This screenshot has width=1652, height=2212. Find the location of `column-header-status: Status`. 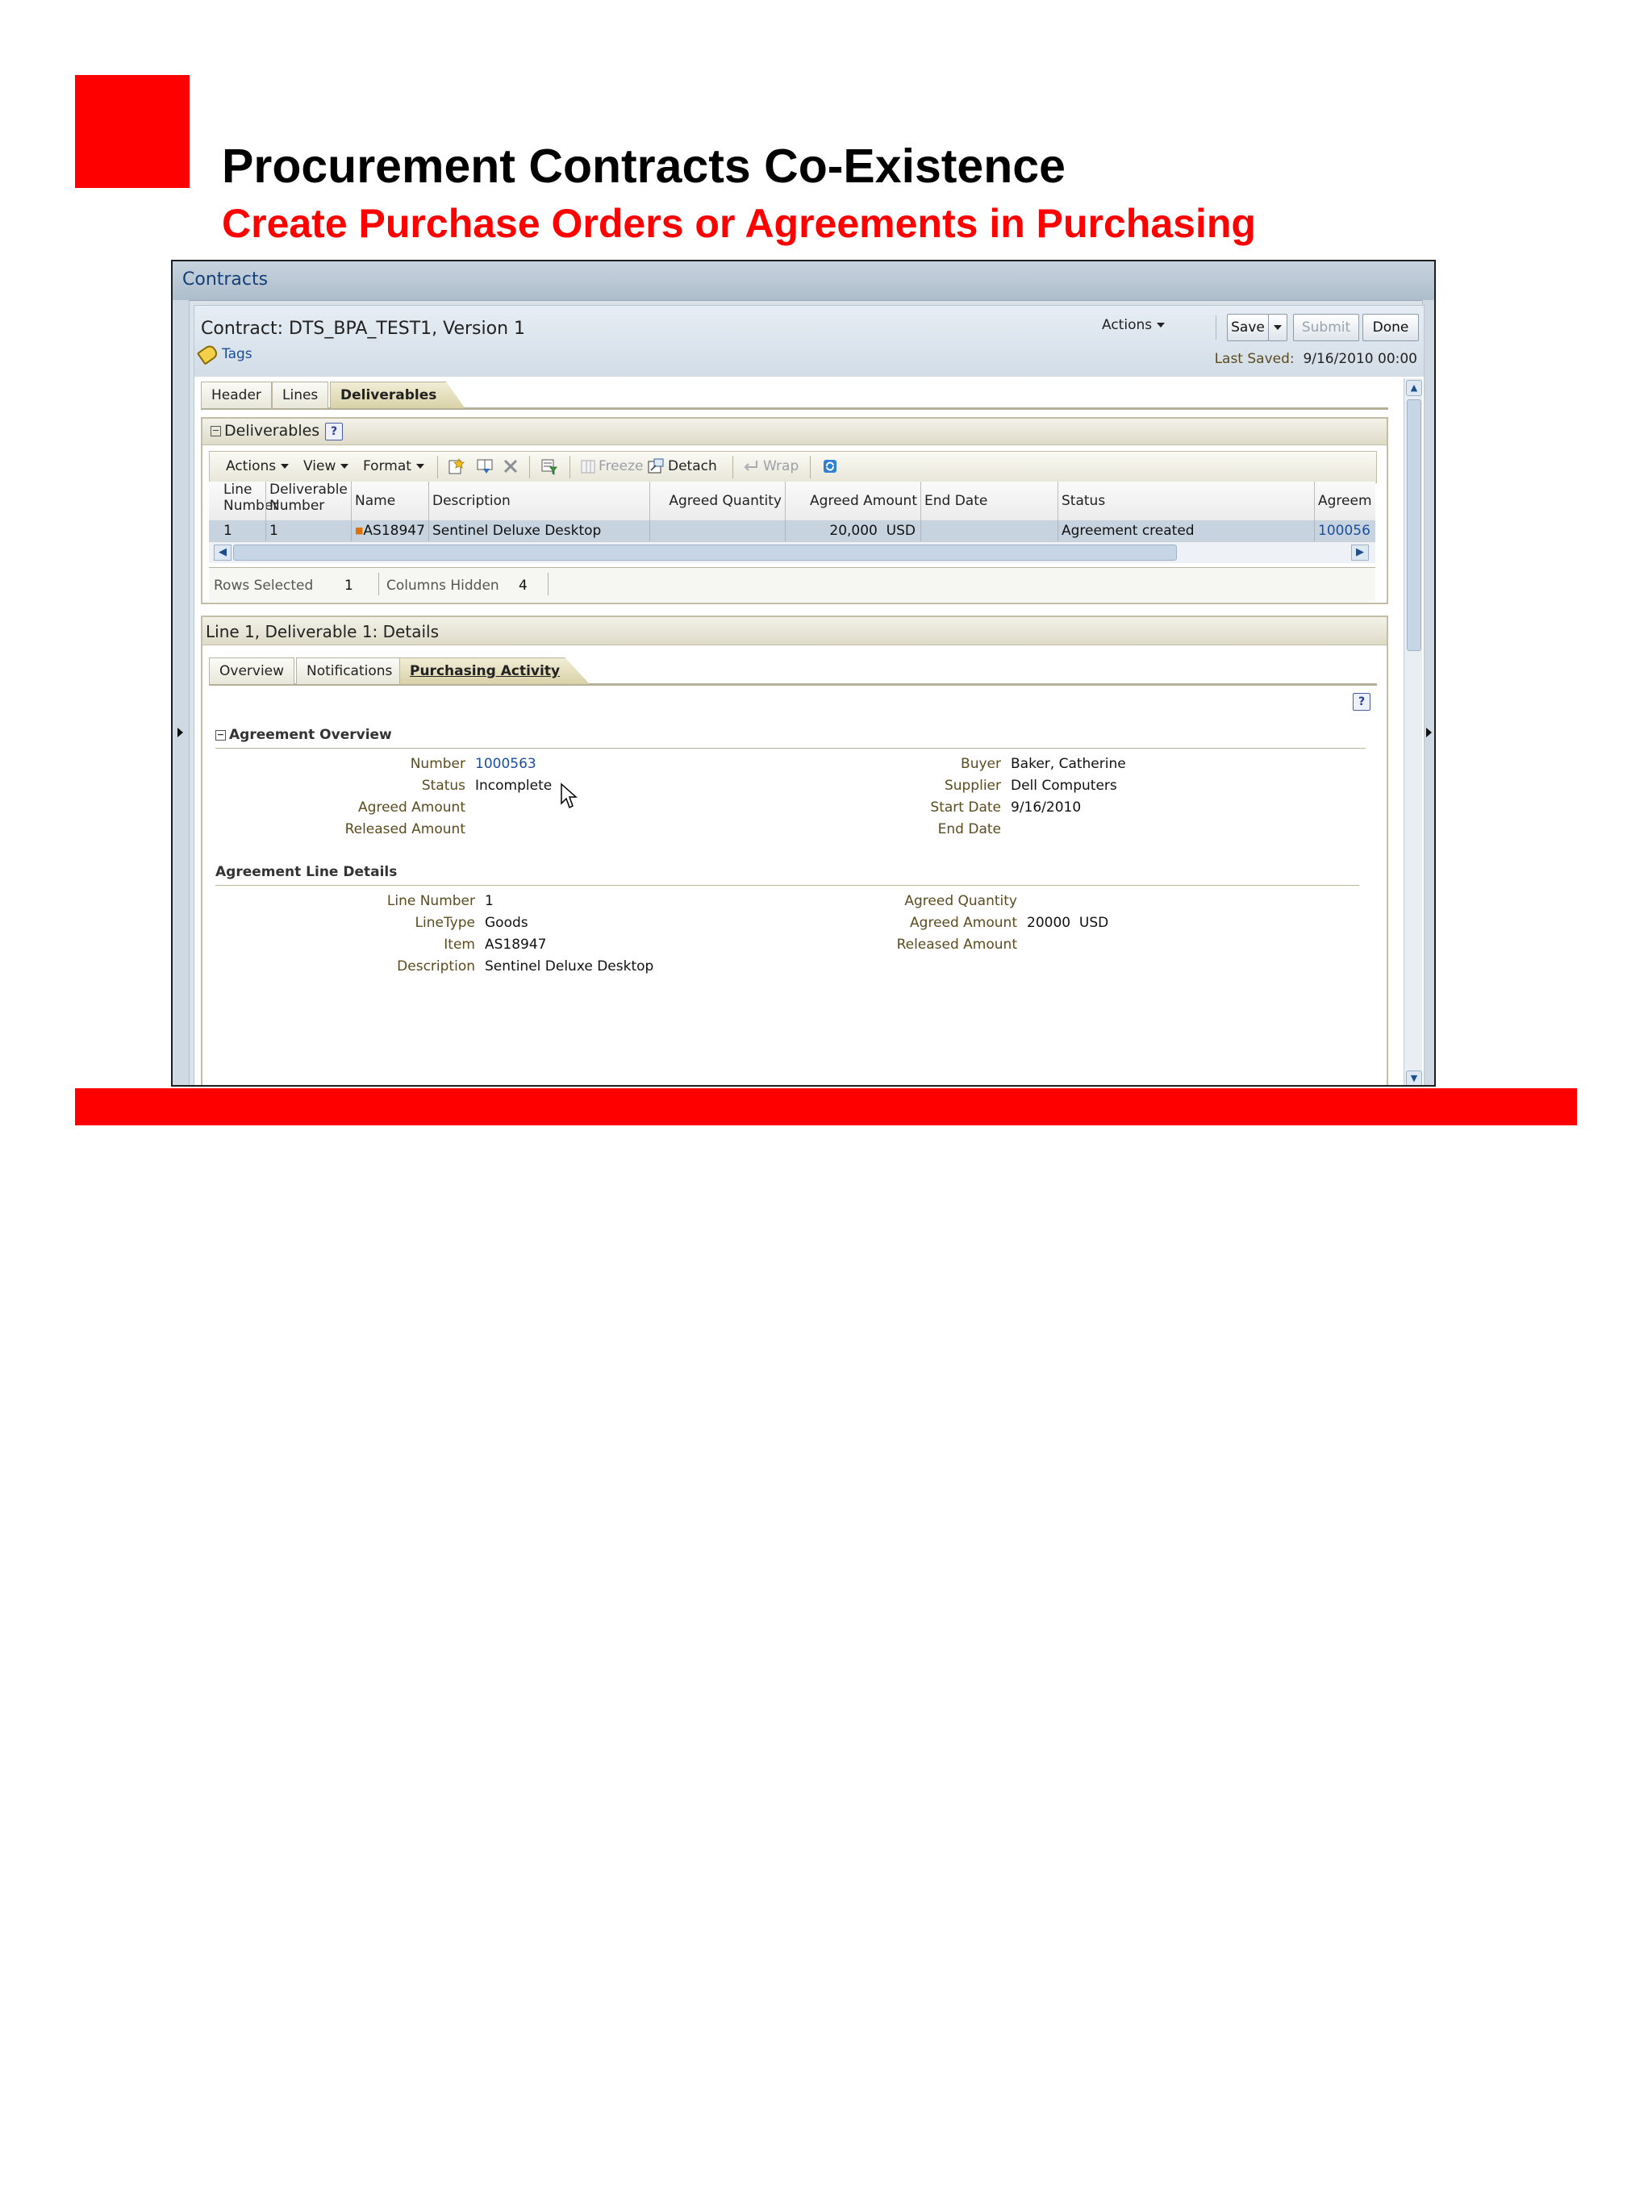

column-header-status: Status is located at coordinates (1186, 501).